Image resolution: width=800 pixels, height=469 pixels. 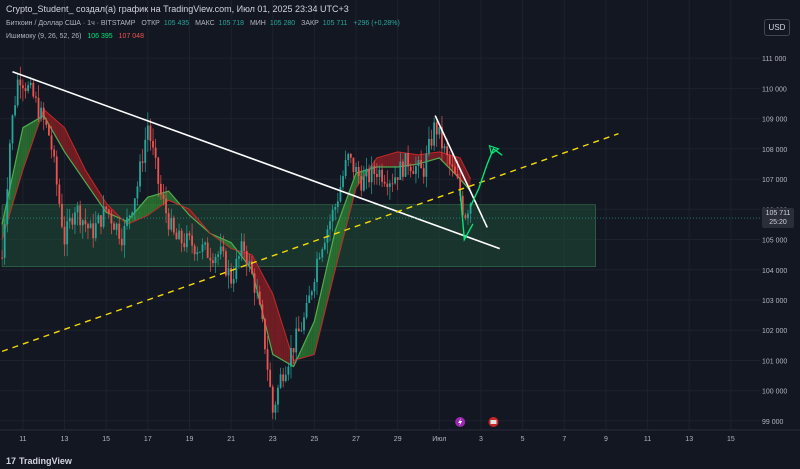 I want to click on tradingview-logo: 17 TradingView, so click(x=39, y=461).